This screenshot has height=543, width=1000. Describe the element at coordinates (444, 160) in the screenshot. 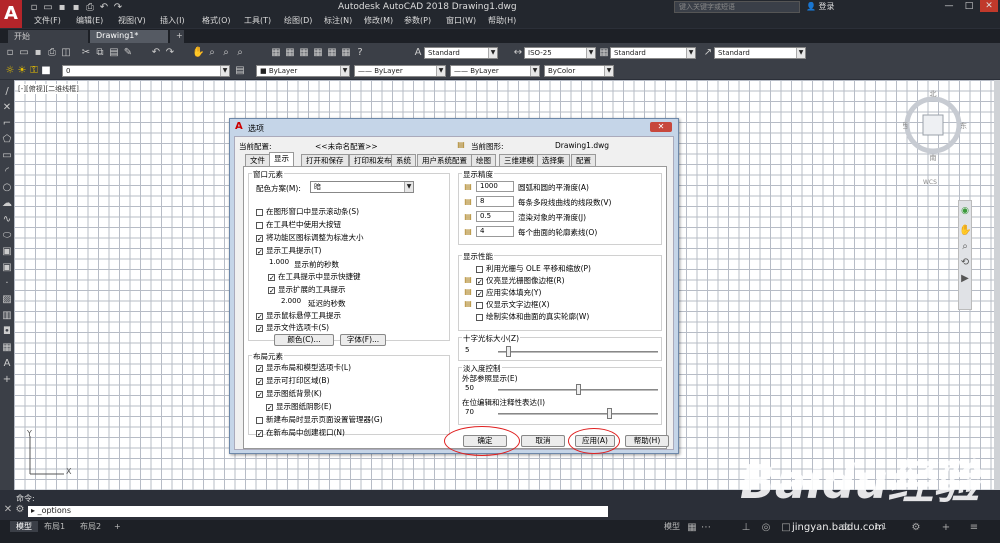

I see `tab-user-preferences: 用户系统配置` at that location.